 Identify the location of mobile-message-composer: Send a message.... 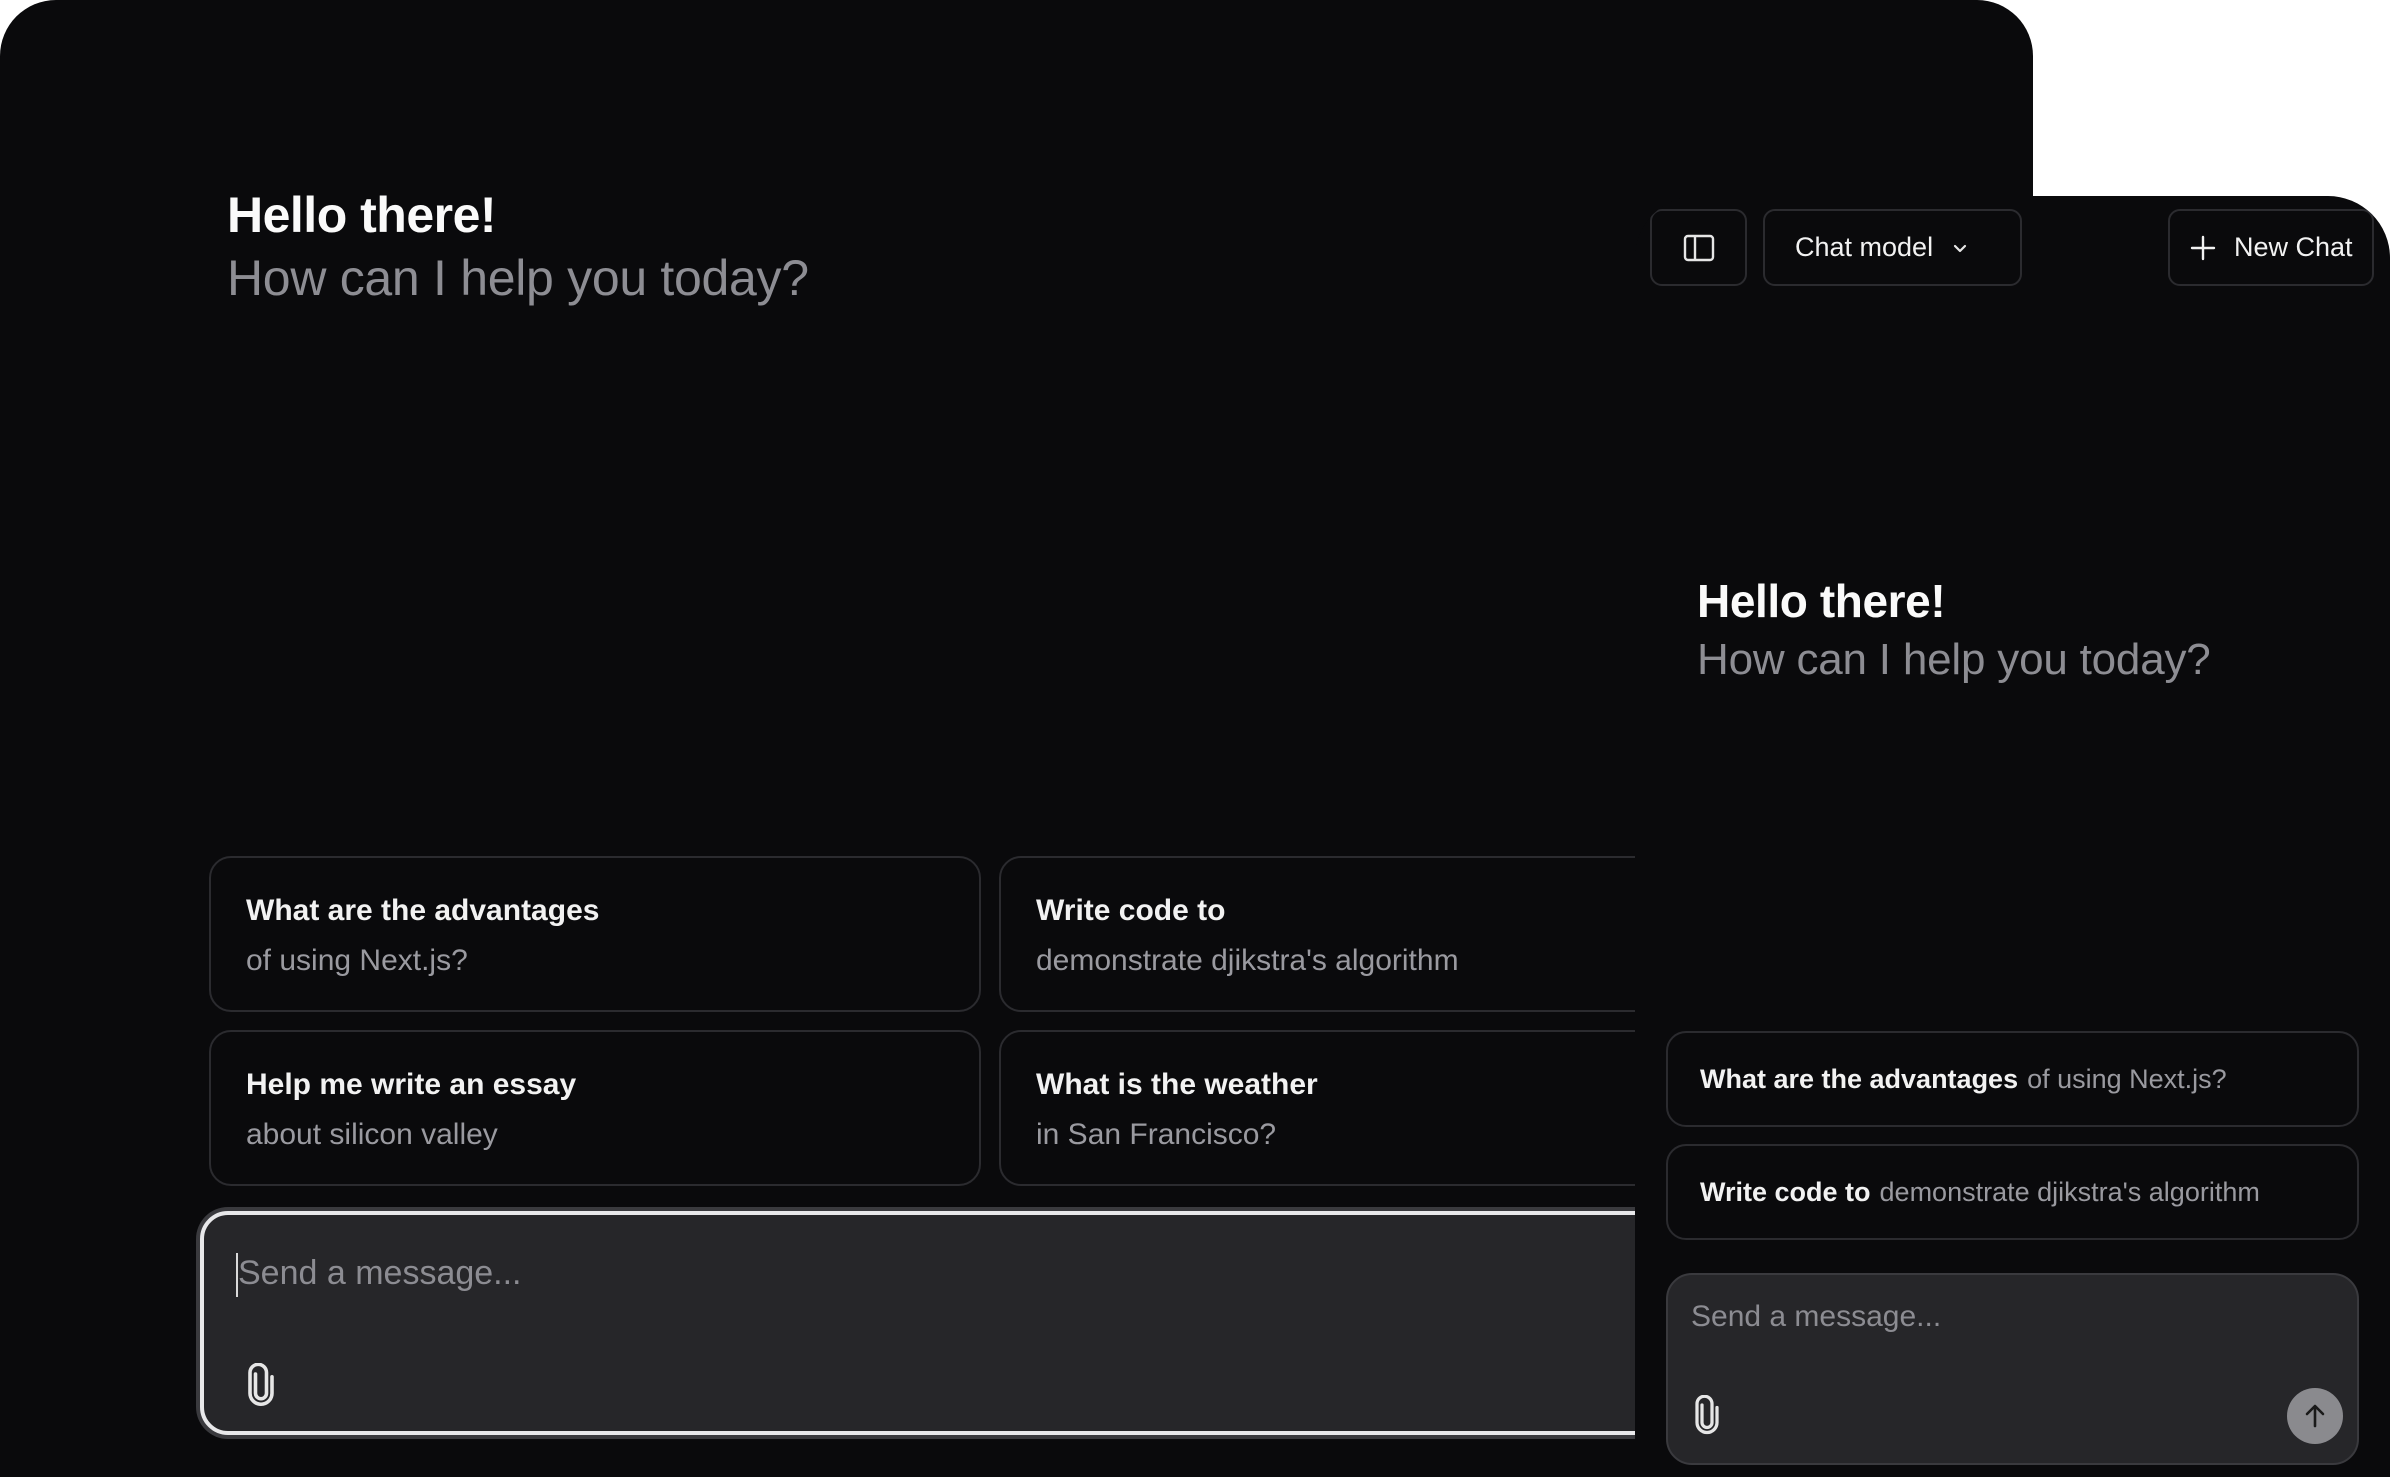
(2012, 1369).